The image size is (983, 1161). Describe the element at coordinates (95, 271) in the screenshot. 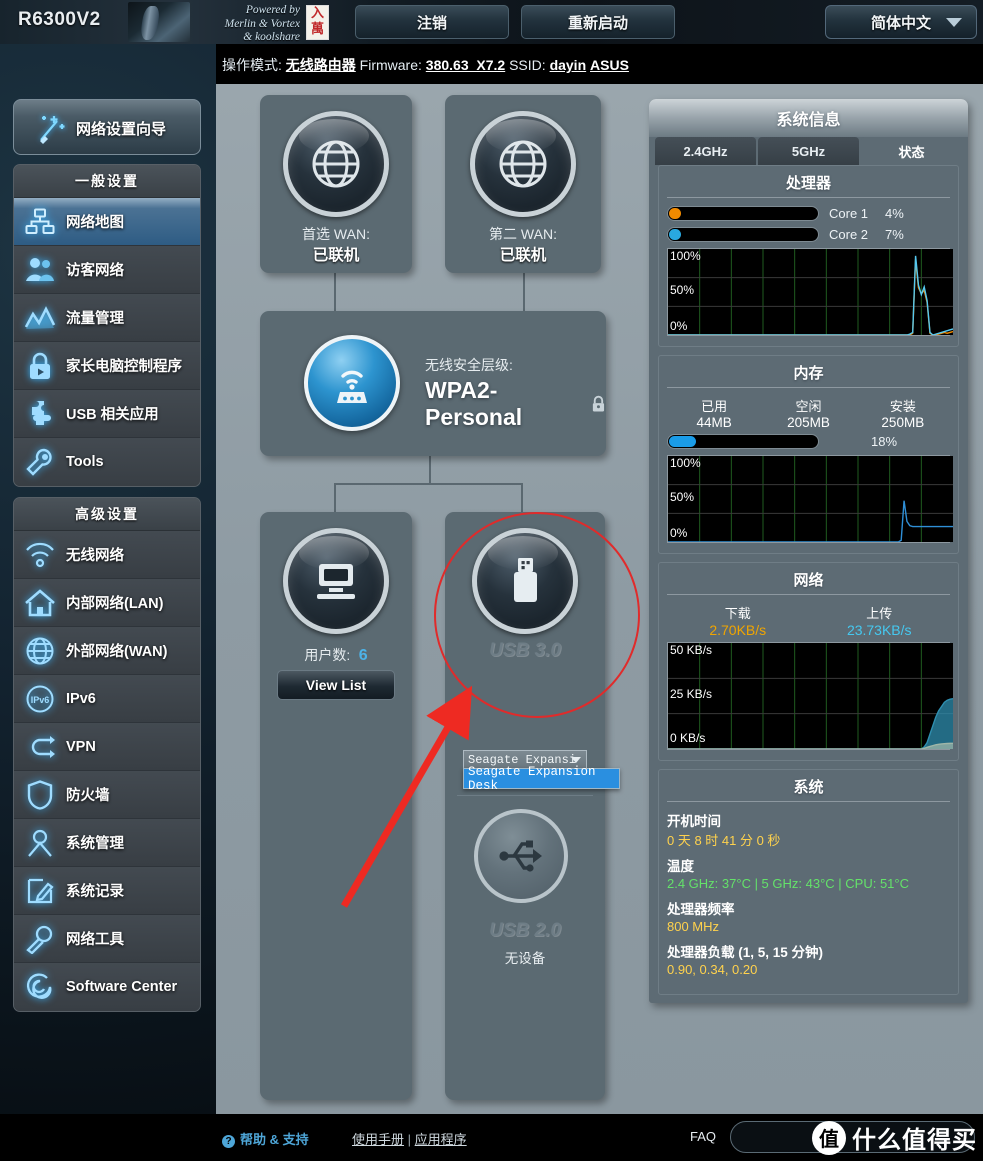

I see `sidebar-item-label: 访客网络` at that location.